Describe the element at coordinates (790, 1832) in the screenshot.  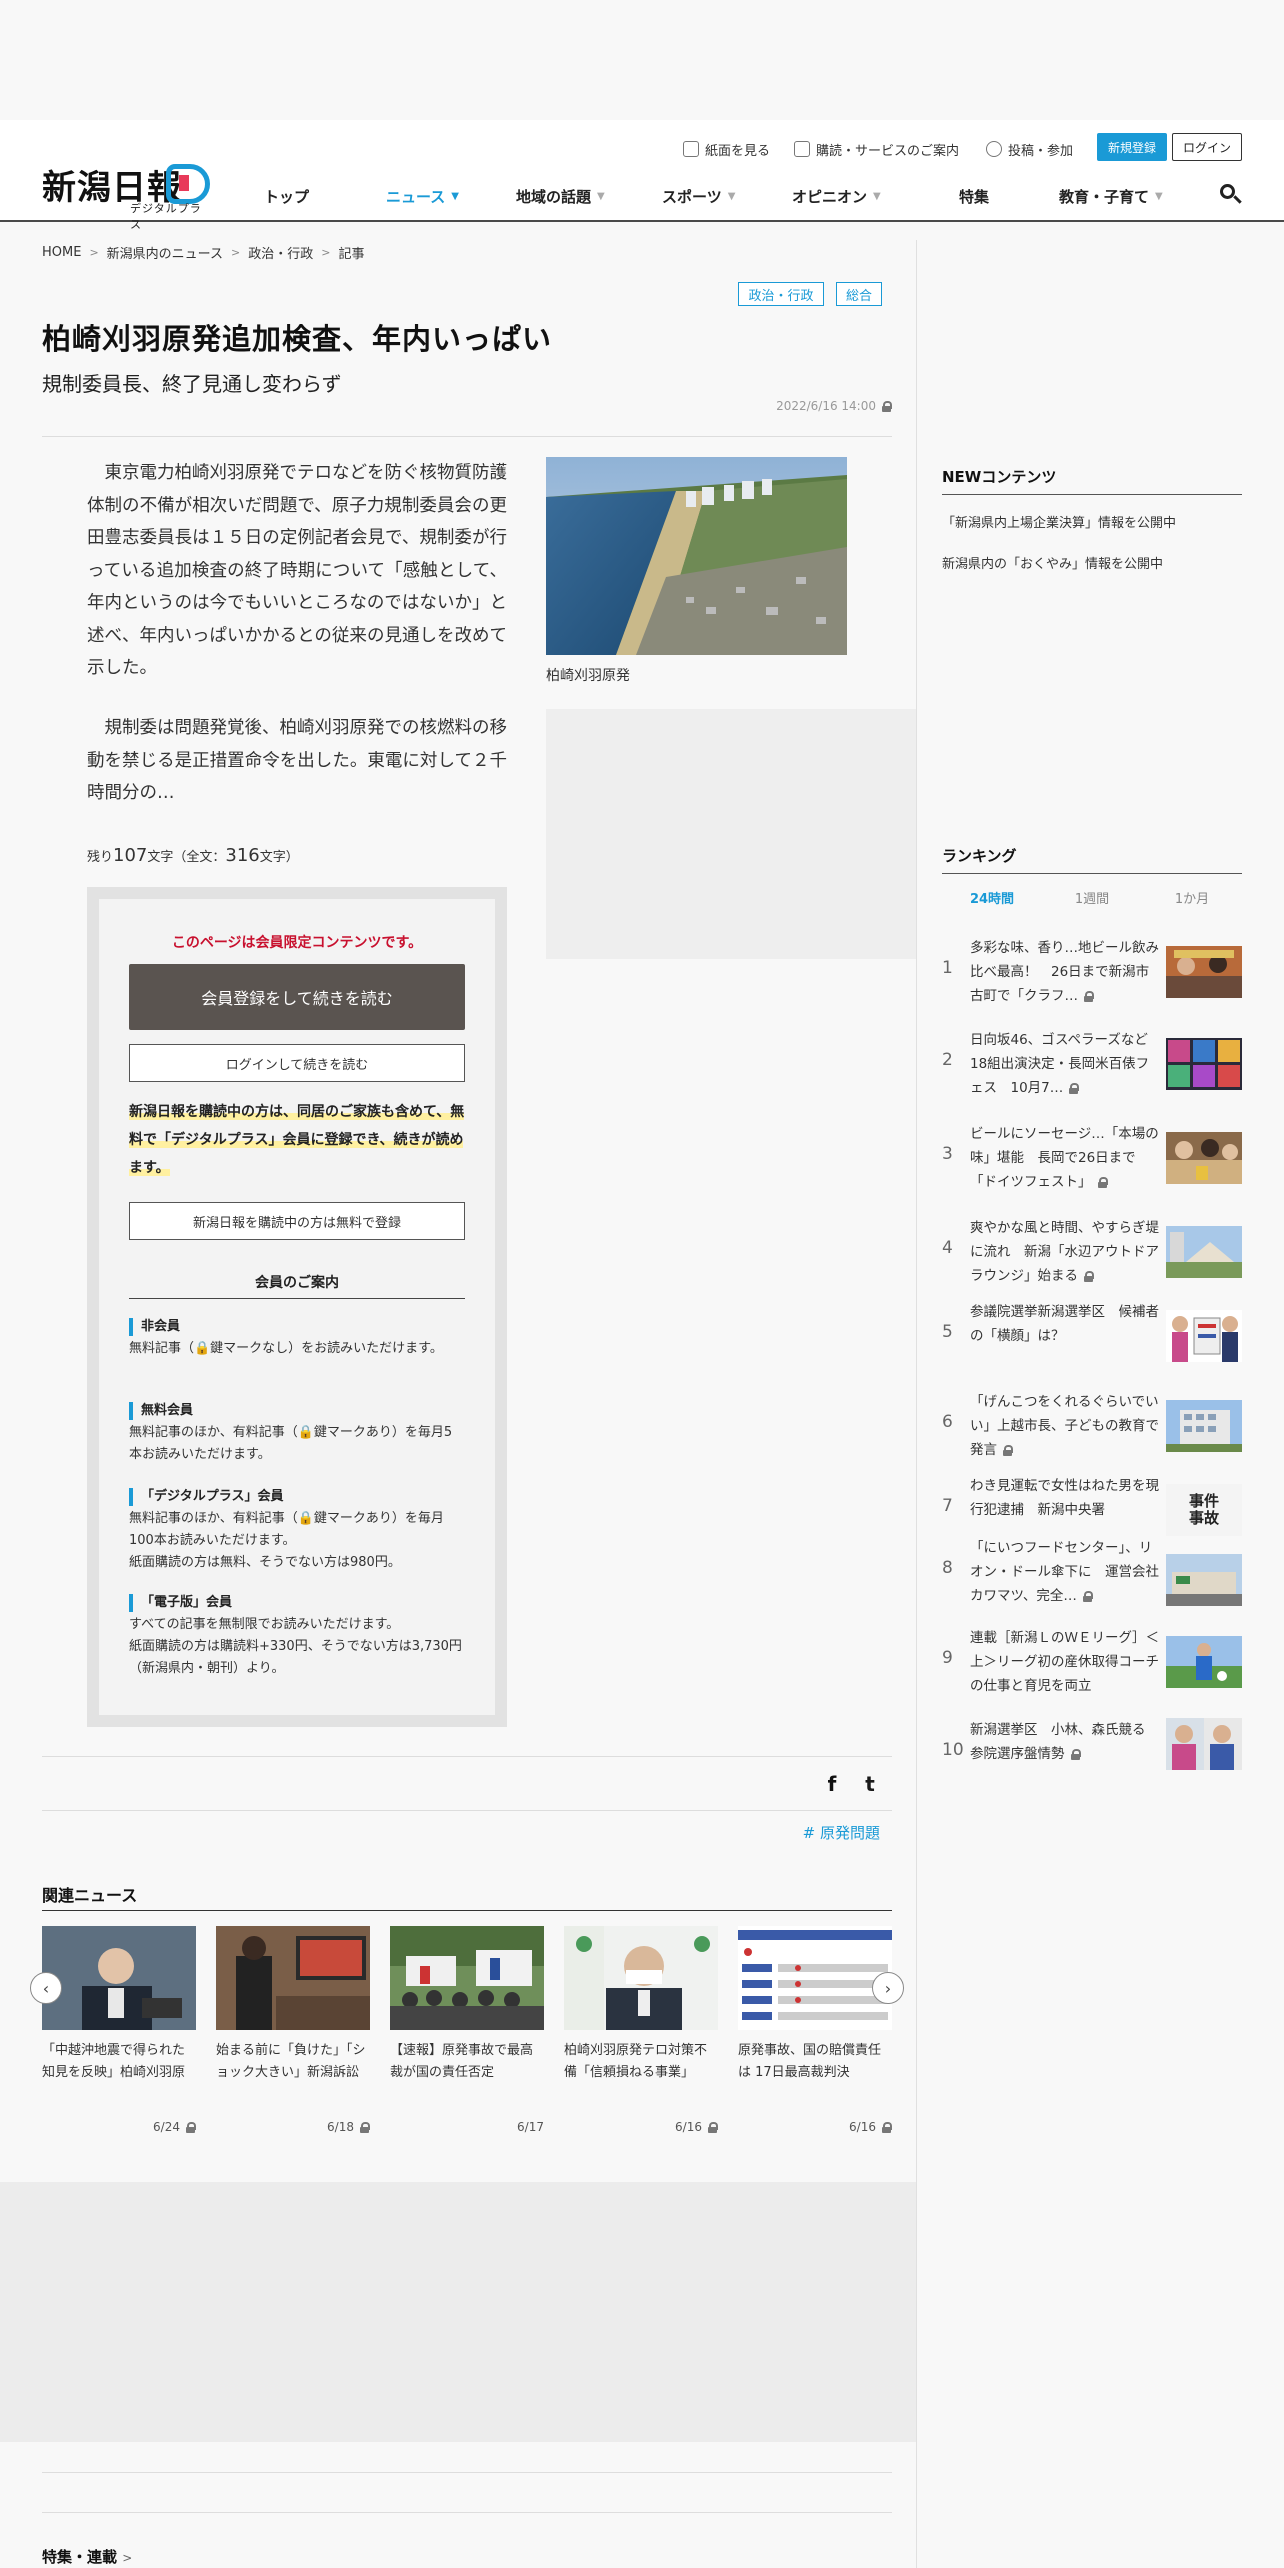
I see `topic-tag: # 原発問題` at that location.